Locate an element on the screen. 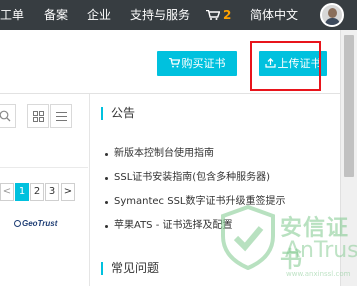 The height and width of the screenshot is (286, 357). announcement-item: 新版本控制台使用指南 is located at coordinates (195, 160).